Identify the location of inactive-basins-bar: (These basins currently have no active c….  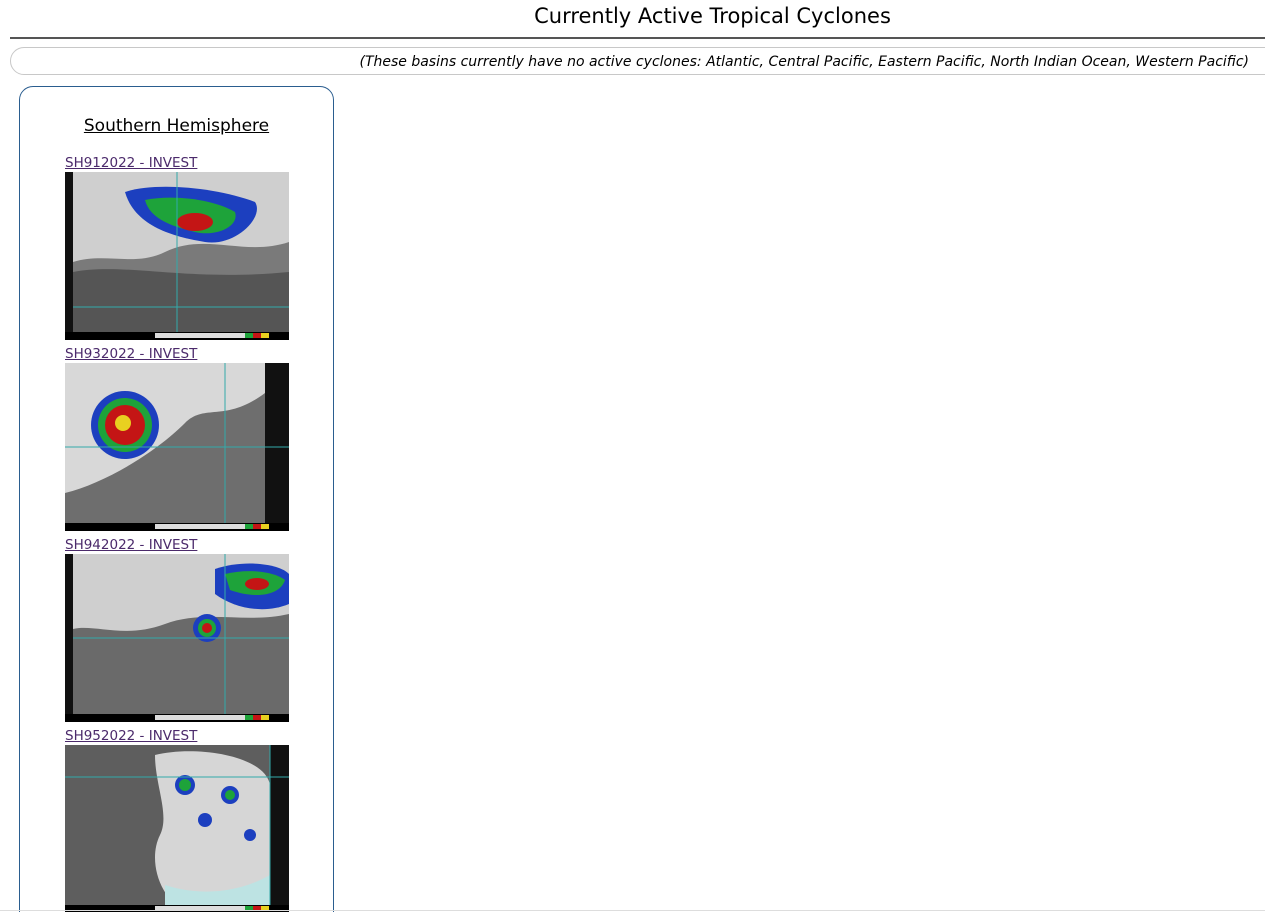
(637, 61).